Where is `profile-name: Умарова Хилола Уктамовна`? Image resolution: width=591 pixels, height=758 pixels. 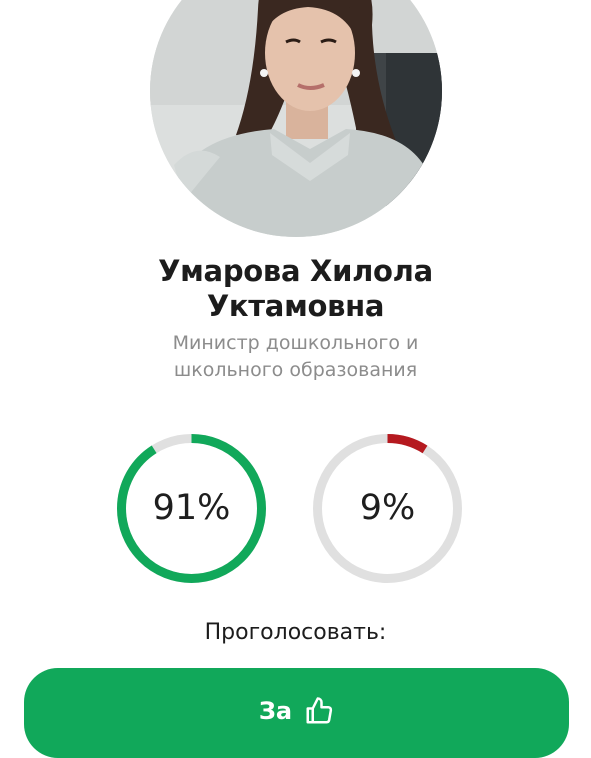
profile-name: Умарова Хилола Уктамовна is located at coordinates (295, 289).